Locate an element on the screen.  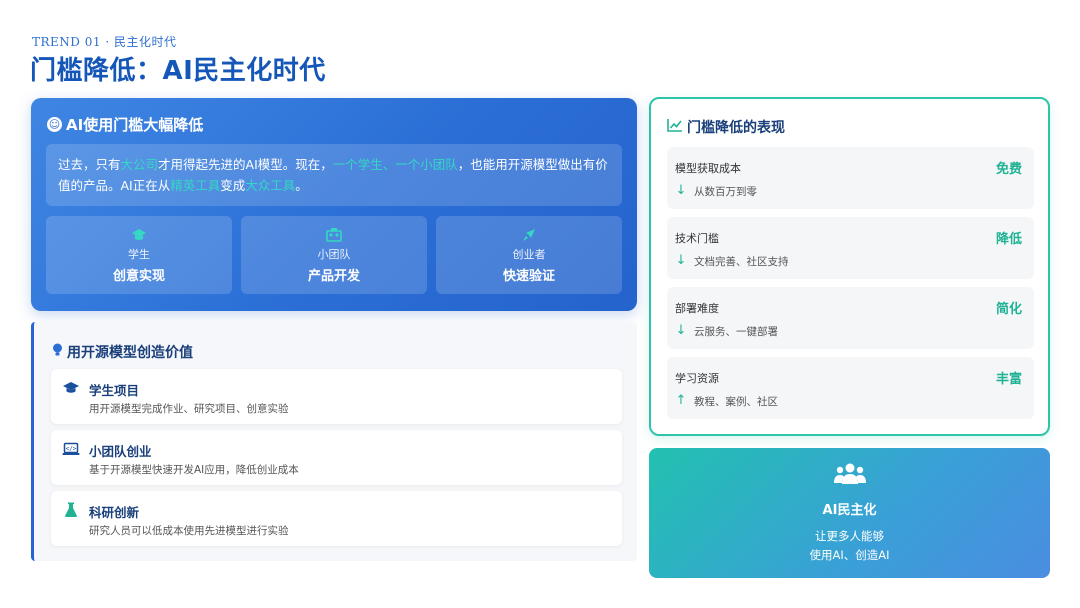
tile-main: 快速验证 is located at coordinates (528, 276).